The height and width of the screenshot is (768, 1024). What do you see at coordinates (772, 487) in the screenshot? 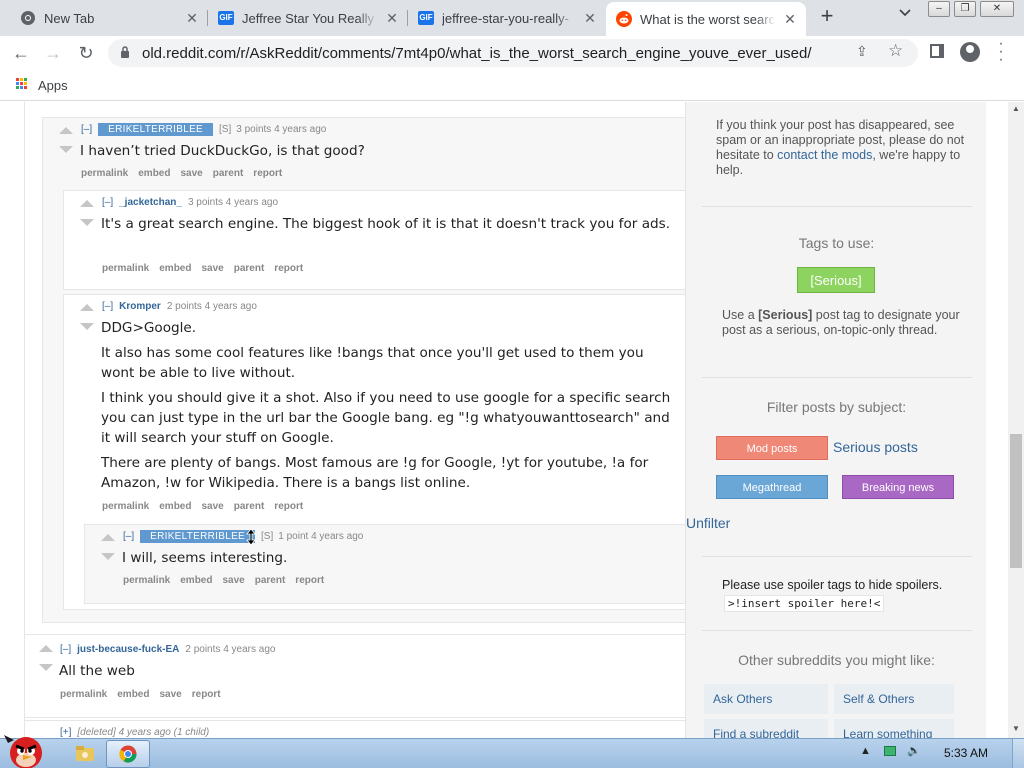
I see `megathread-button: Megathread` at bounding box center [772, 487].